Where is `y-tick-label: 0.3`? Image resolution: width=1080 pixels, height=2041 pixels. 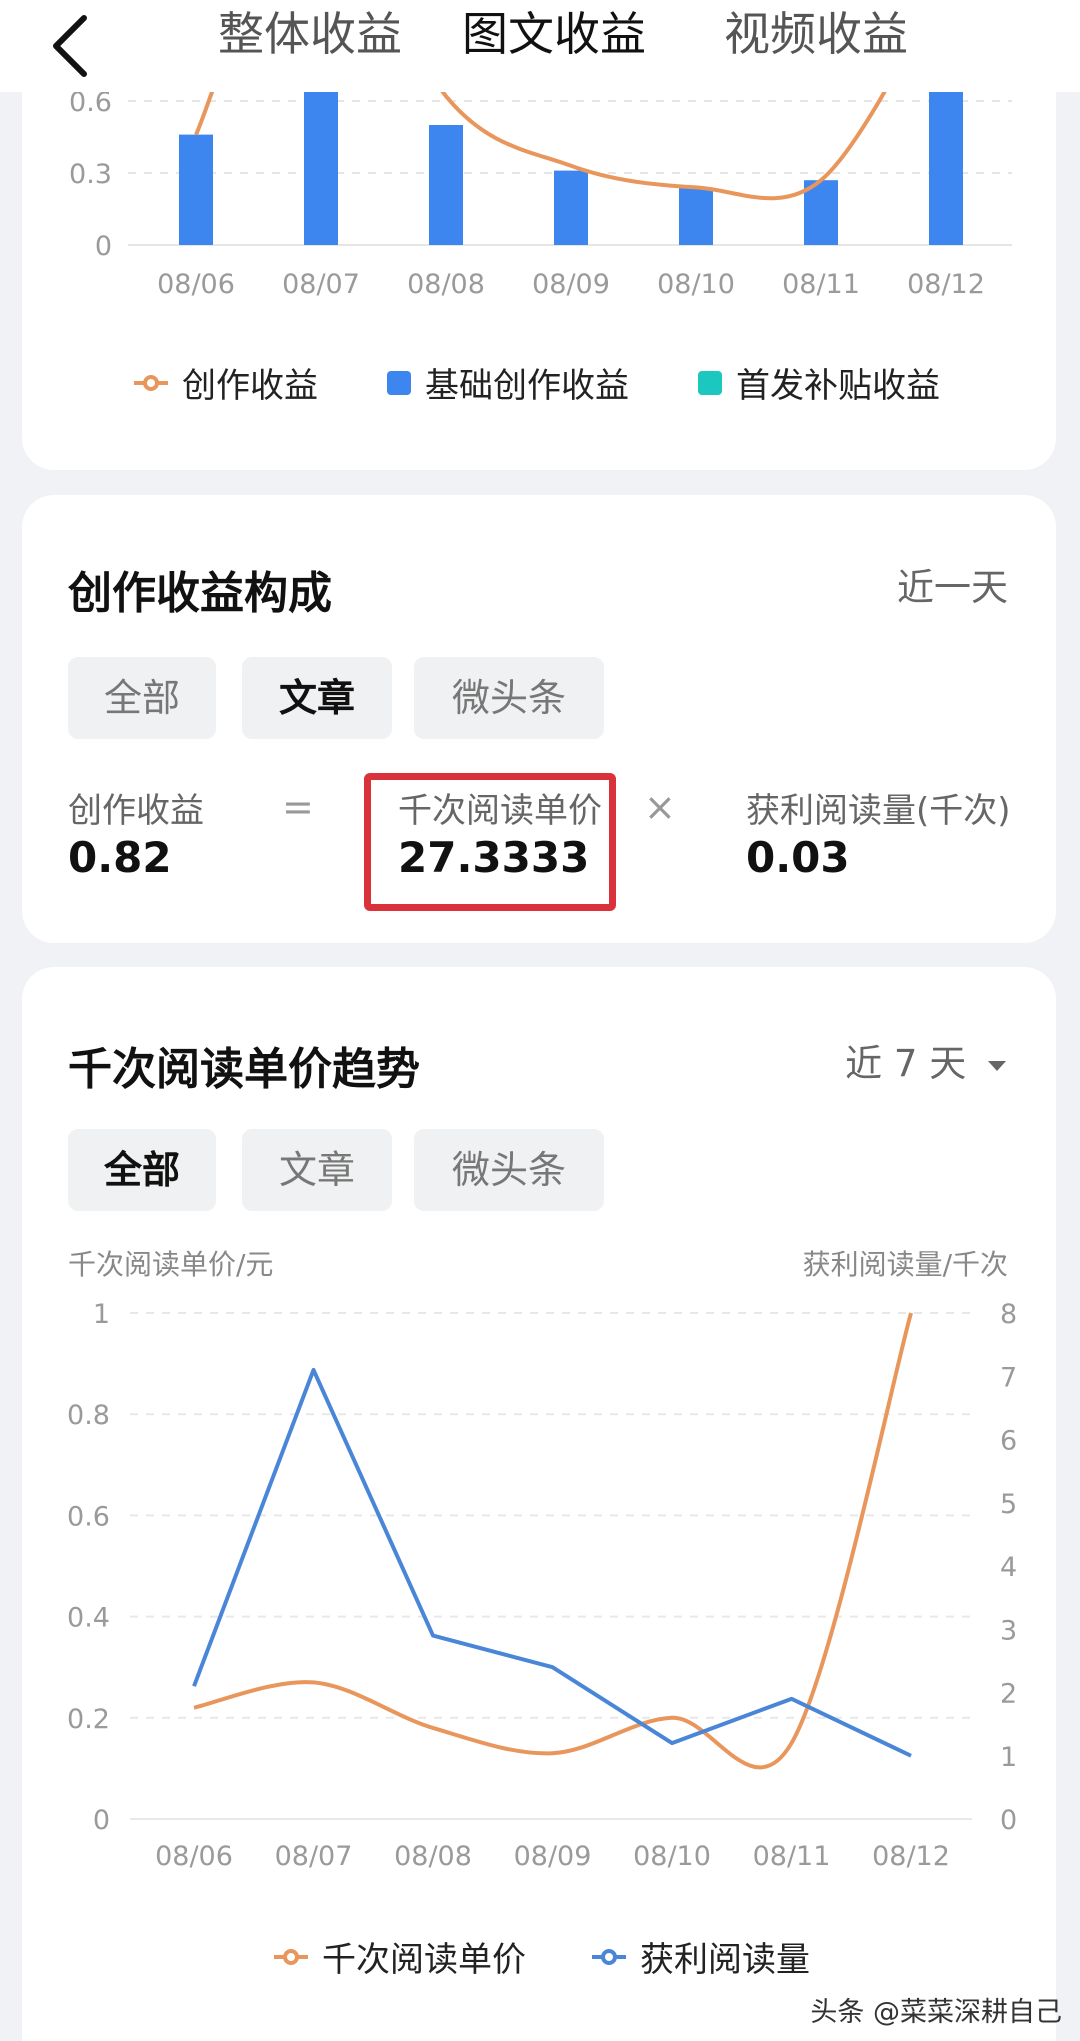
y-tick-label: 0.3 is located at coordinates (90, 174).